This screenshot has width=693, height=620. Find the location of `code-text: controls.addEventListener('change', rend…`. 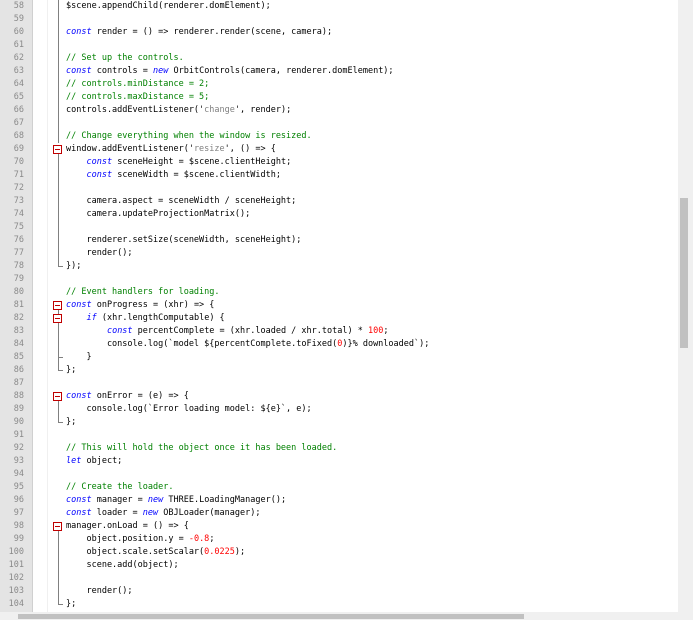

code-text: controls.addEventListener('change', rend… is located at coordinates (178, 110).